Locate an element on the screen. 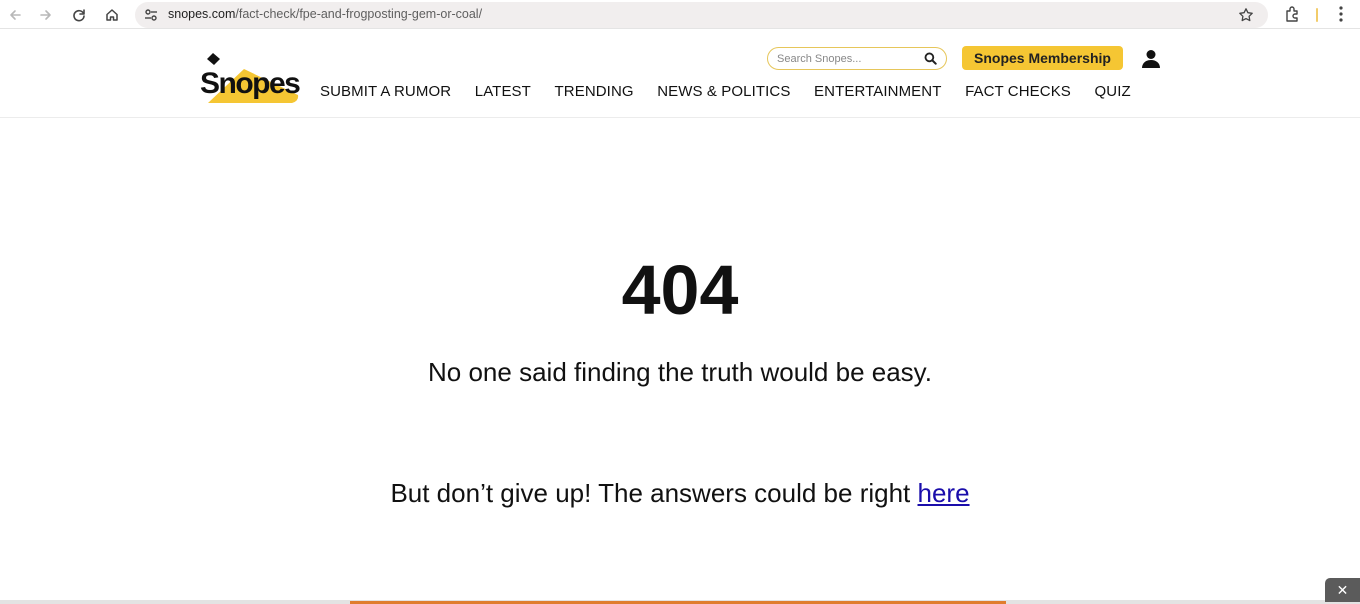  arrow-right-icon is located at coordinates (45, 15).